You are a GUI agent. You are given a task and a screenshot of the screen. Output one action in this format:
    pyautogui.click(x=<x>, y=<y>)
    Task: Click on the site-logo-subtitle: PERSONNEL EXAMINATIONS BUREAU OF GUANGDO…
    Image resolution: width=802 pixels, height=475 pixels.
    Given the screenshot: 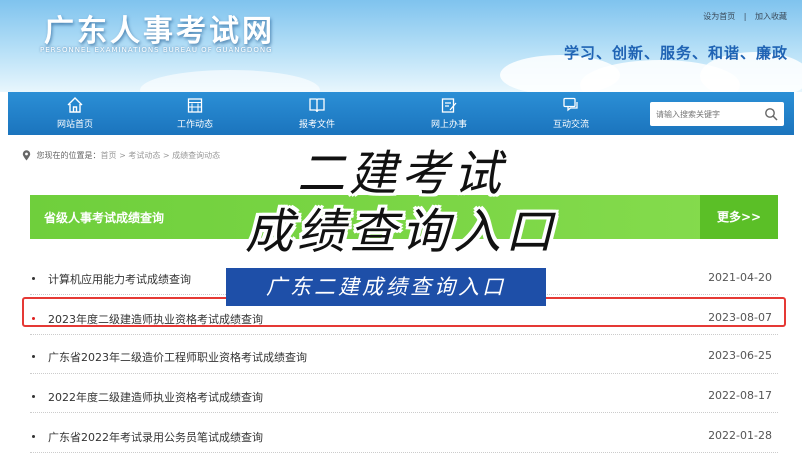 What is the action you would take?
    pyautogui.click(x=156, y=50)
    